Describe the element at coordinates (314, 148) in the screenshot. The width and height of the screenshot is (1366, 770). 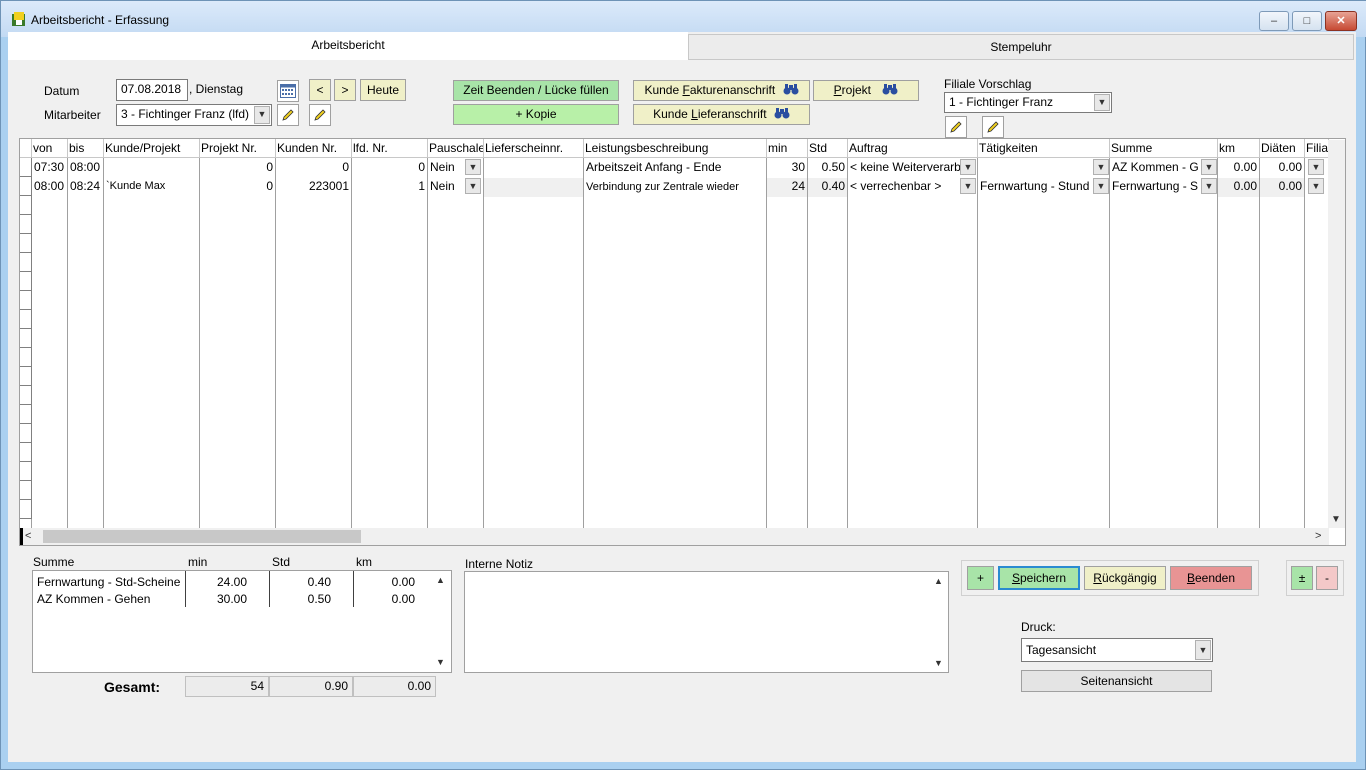
I see `col-header-kunden-nr: Kunden Nr.` at that location.